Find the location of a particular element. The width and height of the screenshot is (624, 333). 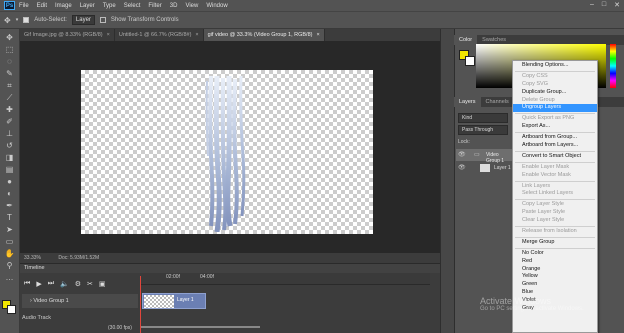

context-menu-item: Paste Layer Style is located at coordinates (544, 212).